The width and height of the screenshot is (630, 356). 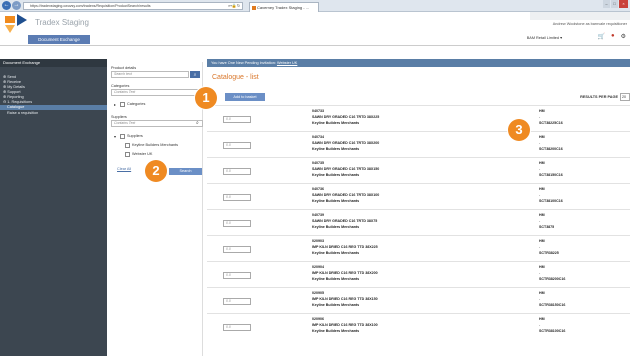 What do you see at coordinates (122, 104) in the screenshot?
I see `categories-checkbox` at bounding box center [122, 104].